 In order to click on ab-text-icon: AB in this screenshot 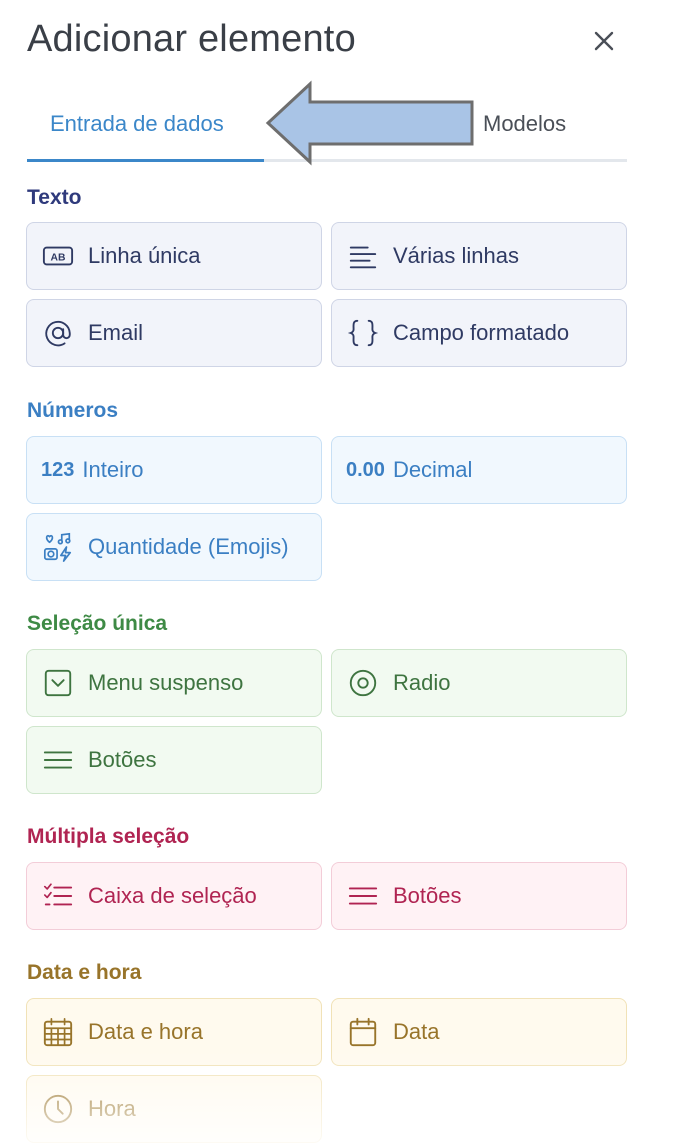, I will do `click(58, 256)`.